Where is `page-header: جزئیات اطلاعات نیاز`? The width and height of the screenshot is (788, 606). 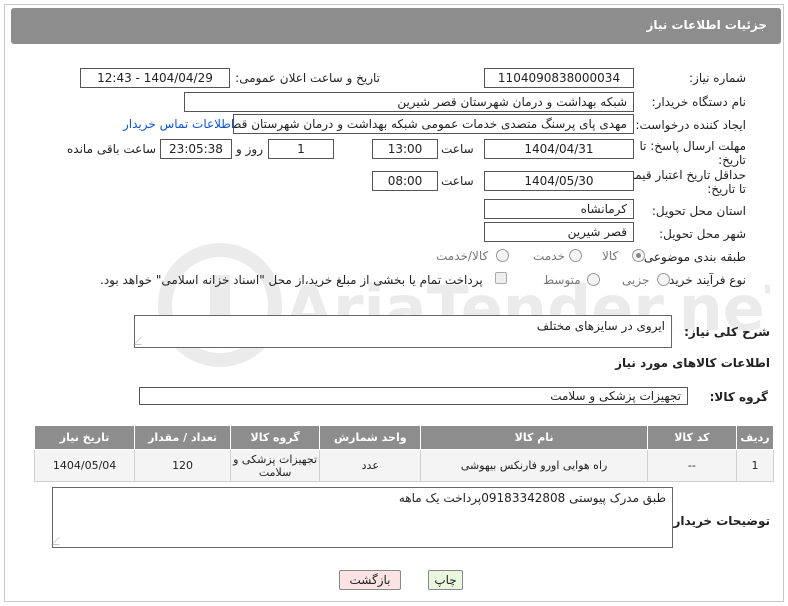 page-header: جزئیات اطلاعات نیاز is located at coordinates (396, 26).